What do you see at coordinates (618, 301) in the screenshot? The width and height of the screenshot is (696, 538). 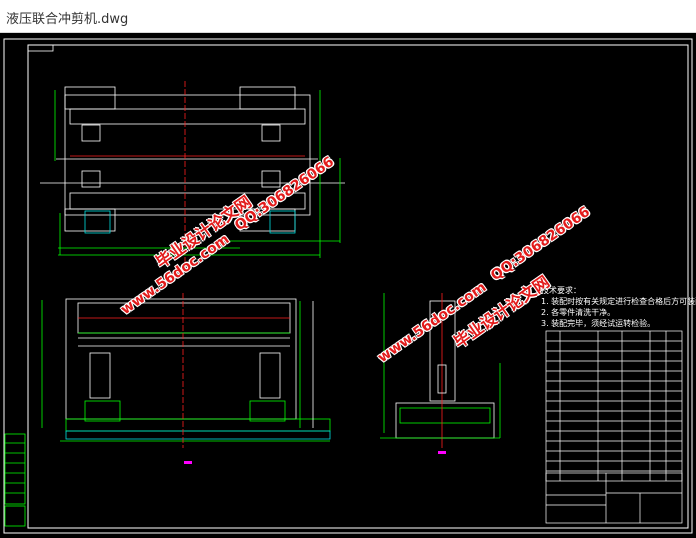 I see `technical-note-1: 1. 装配时按有关规定进行检查合格后方可装配。` at bounding box center [618, 301].